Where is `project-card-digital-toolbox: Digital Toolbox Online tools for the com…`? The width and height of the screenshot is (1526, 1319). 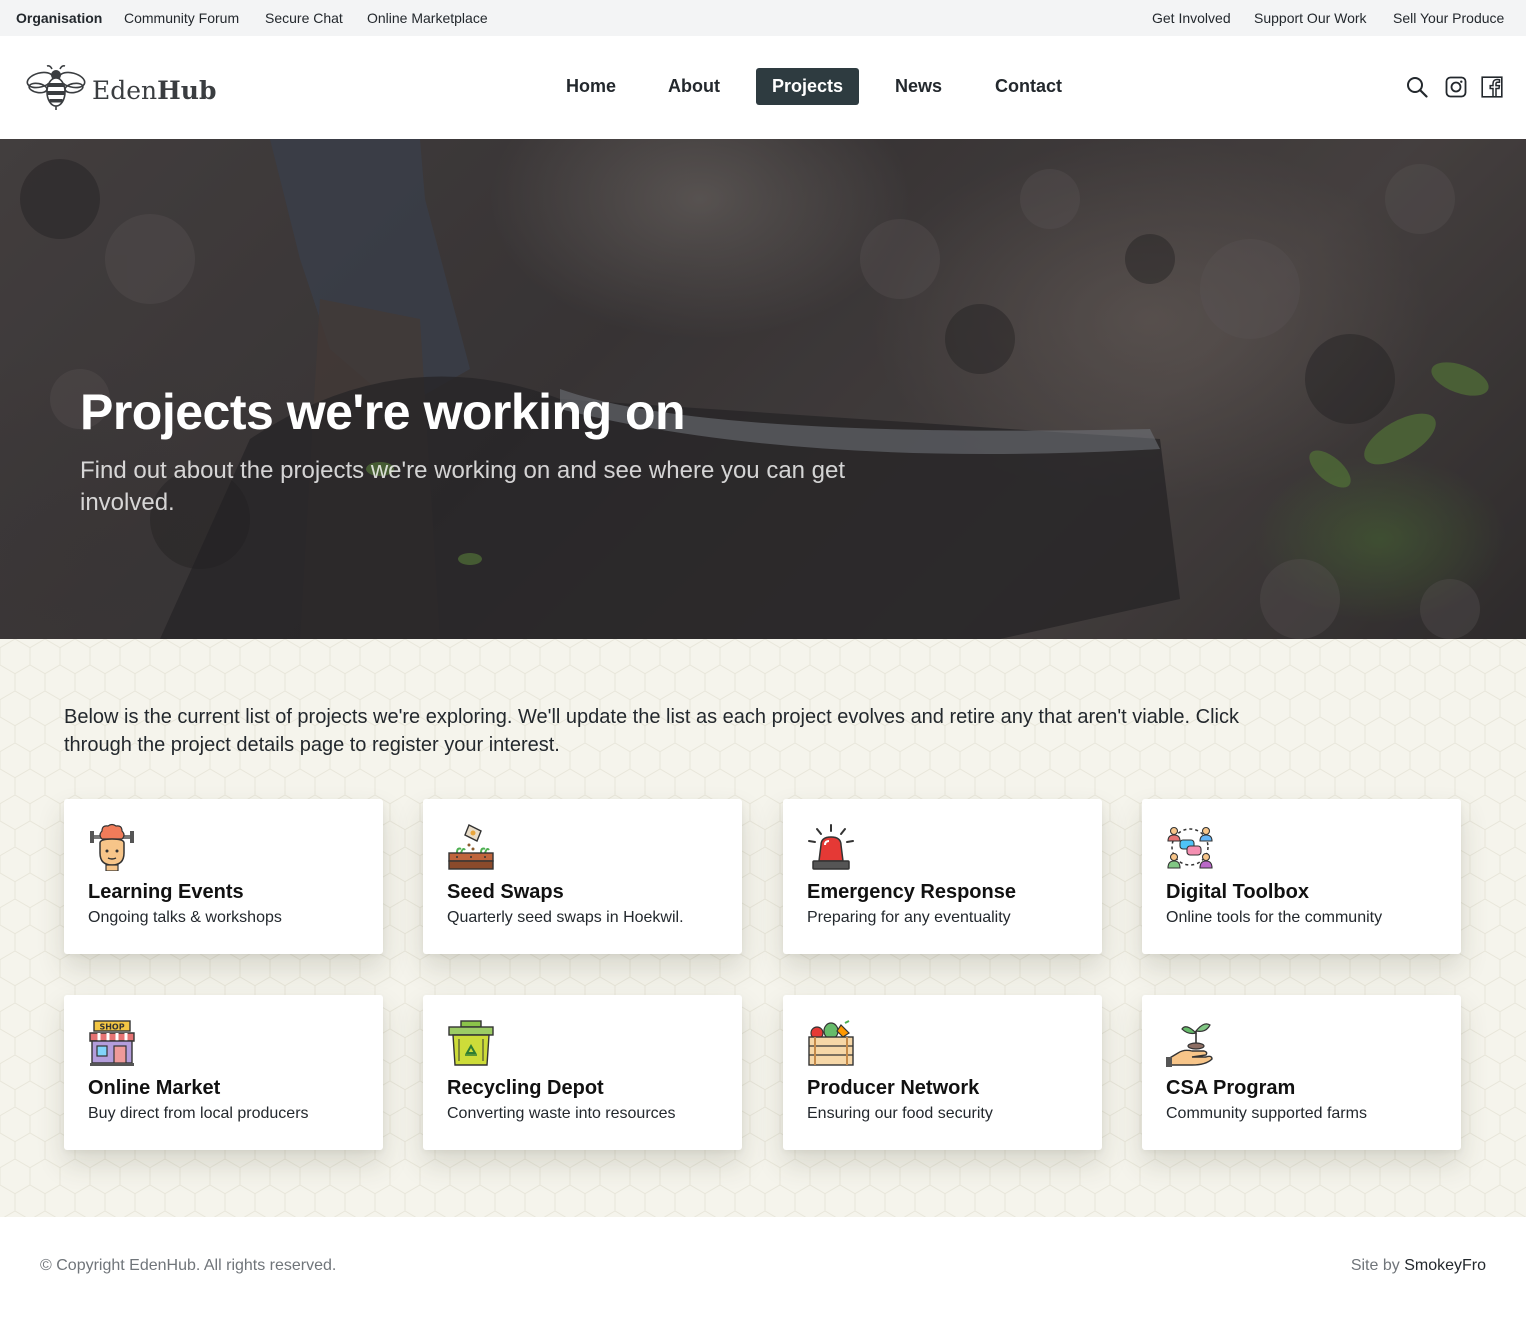 project-card-digital-toolbox: Digital Toolbox Online tools for the com… is located at coordinates (1301, 876).